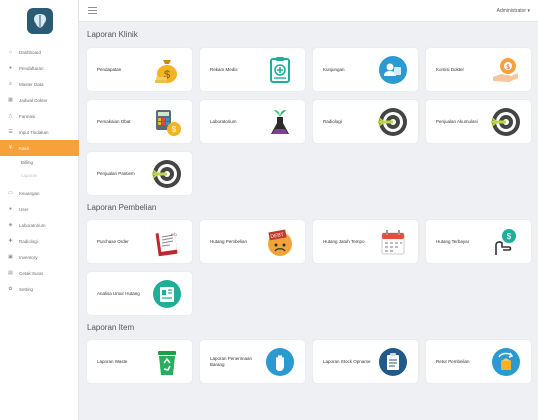  I want to click on sidebar-item-pendaftaran: ● Pendaftaran, so click(39, 68).